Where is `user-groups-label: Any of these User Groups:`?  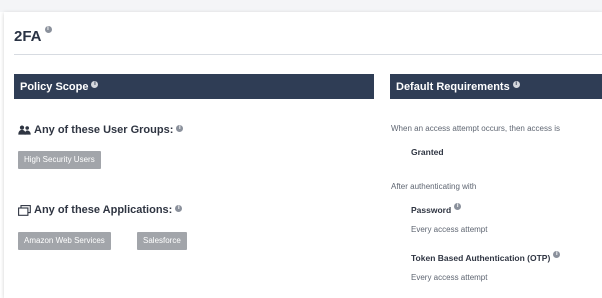
user-groups-label: Any of these User Groups: is located at coordinates (104, 130).